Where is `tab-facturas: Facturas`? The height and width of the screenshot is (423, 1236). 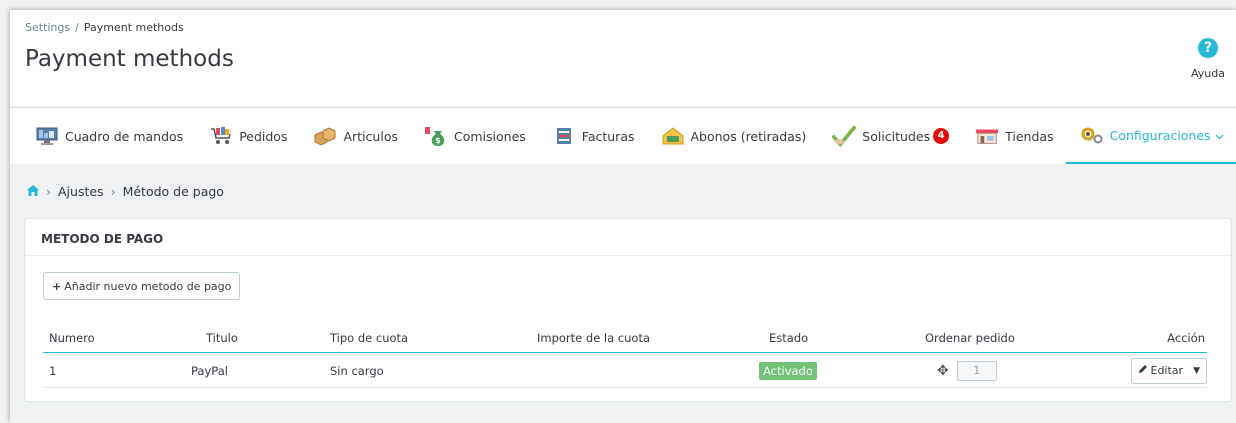
tab-facturas: Facturas is located at coordinates (593, 136).